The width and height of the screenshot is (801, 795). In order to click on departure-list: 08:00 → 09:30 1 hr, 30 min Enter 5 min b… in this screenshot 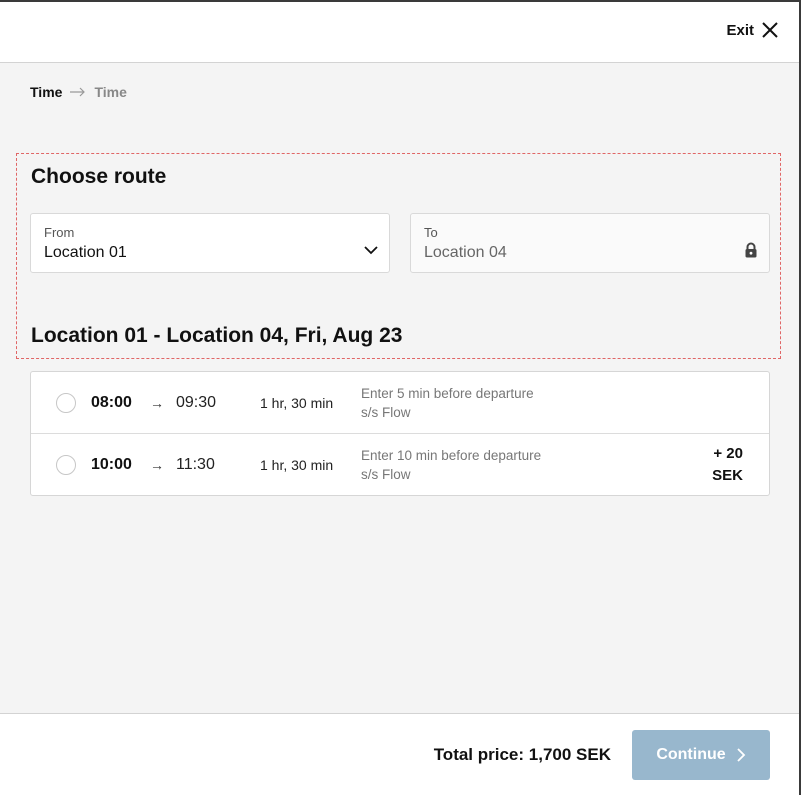, I will do `click(400, 433)`.